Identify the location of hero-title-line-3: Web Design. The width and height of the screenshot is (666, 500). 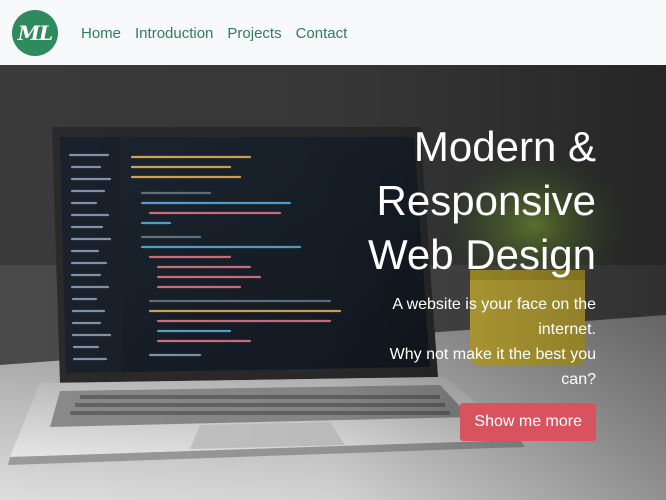
(481, 254).